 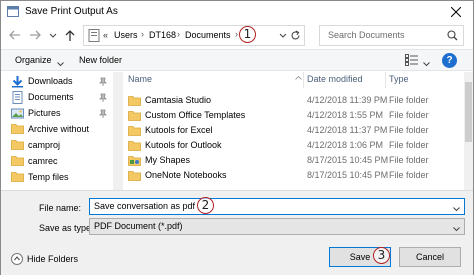 I want to click on savetype-select: PDF Document (*.pdf), so click(x=277, y=226).